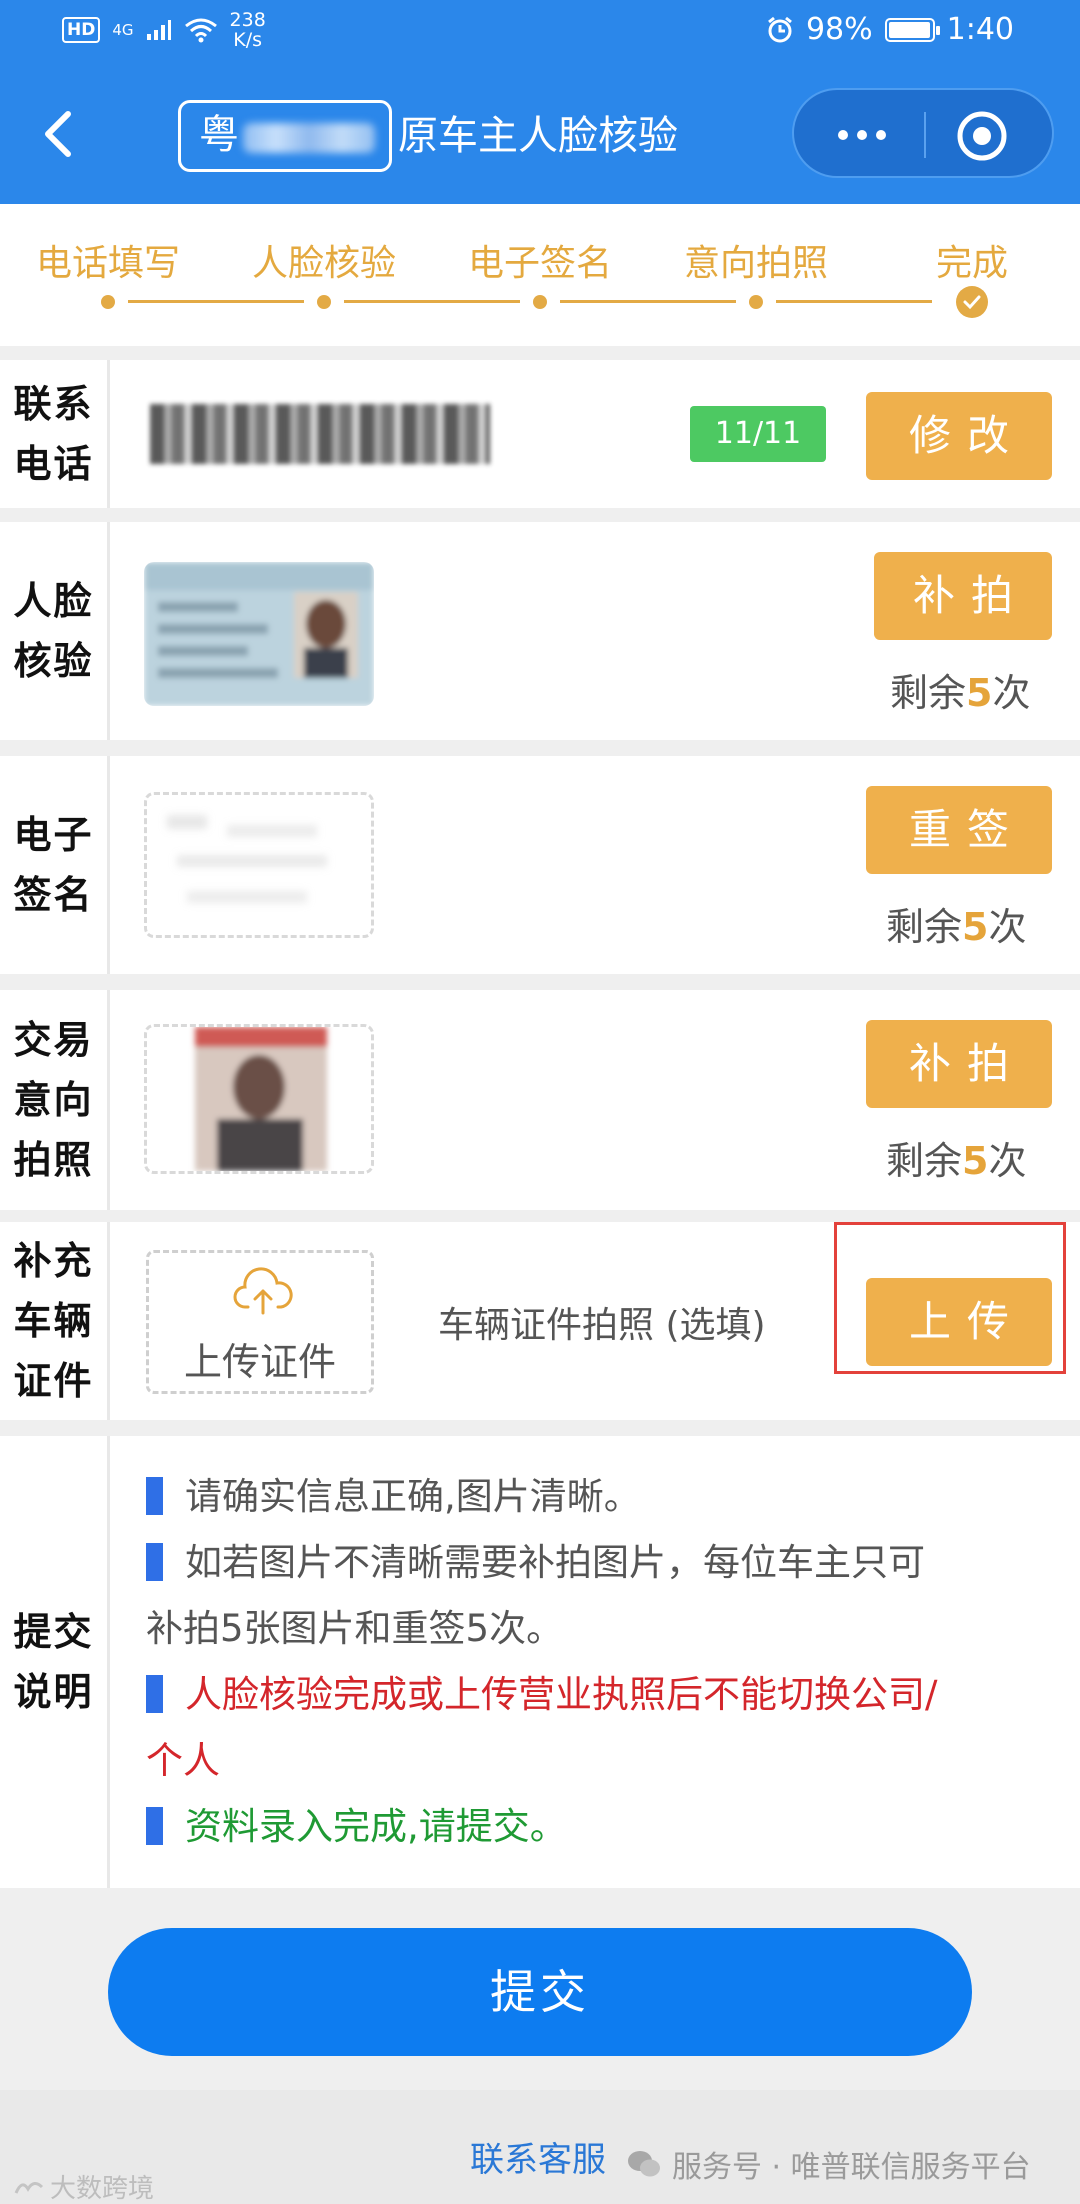 The height and width of the screenshot is (2204, 1080). Describe the element at coordinates (102, 2189) in the screenshot. I see `watermark-text: 大数跨境` at that location.